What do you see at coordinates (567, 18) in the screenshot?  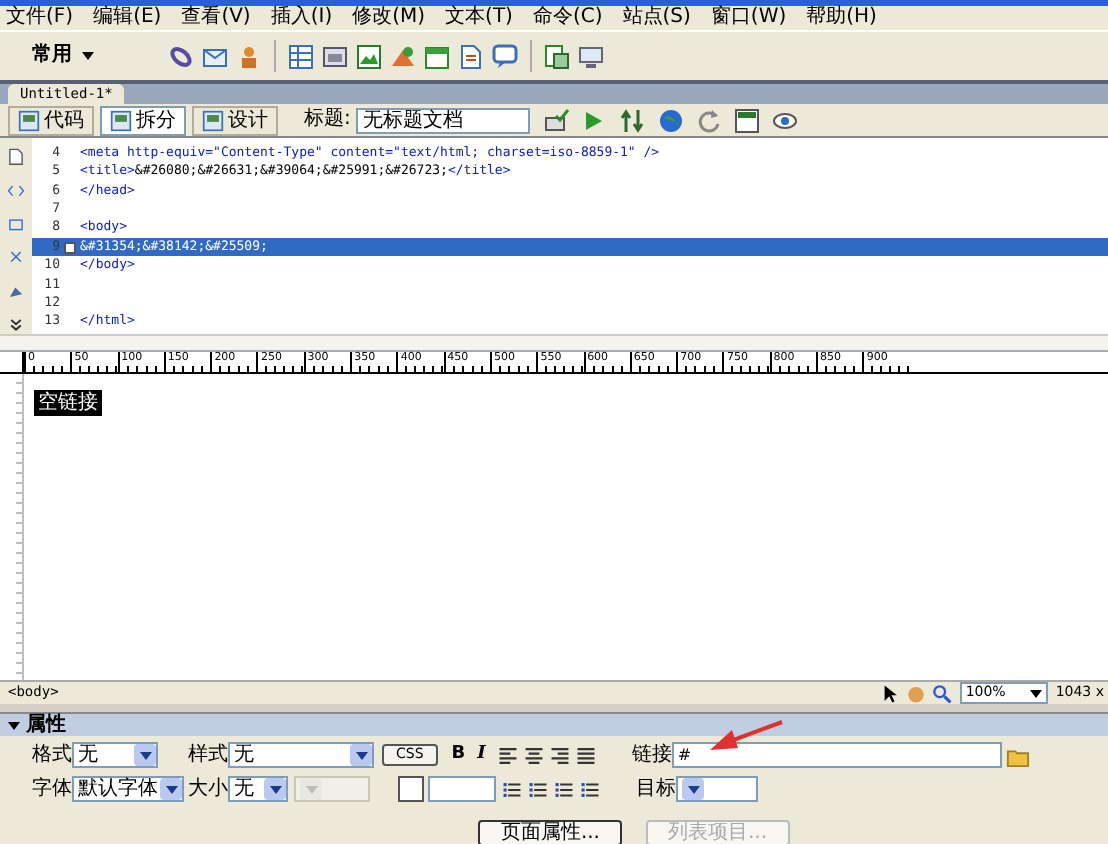 I see `menu-item: 命令(C)` at bounding box center [567, 18].